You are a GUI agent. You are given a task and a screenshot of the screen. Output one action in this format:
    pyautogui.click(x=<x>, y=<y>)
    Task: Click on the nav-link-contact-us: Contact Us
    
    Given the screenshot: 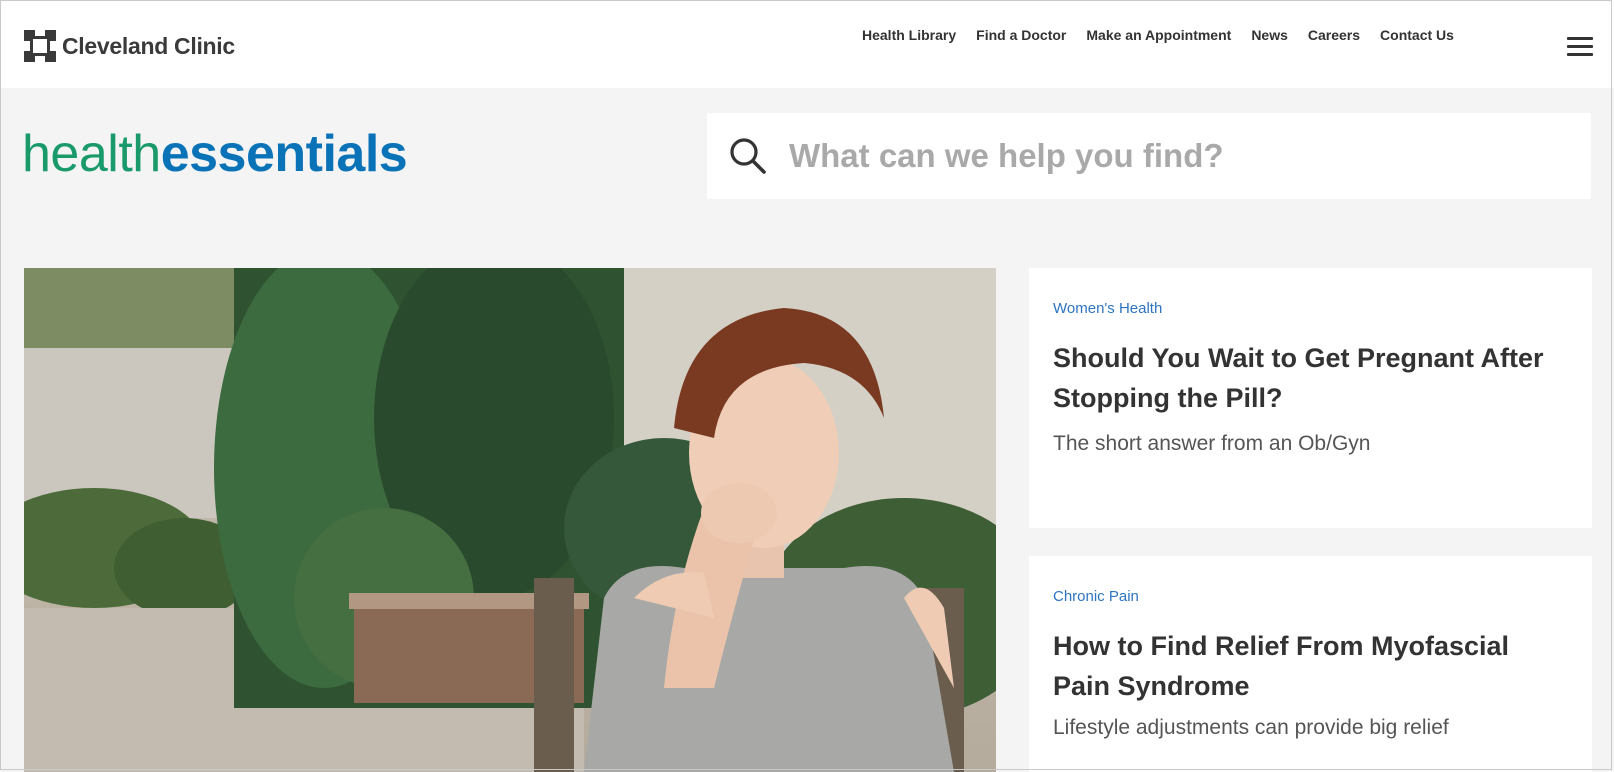 What is the action you would take?
    pyautogui.click(x=1417, y=35)
    